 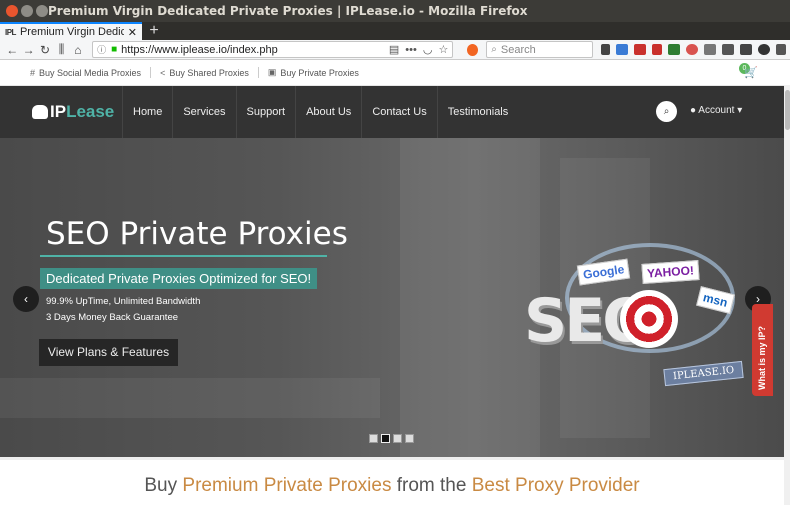 What do you see at coordinates (622, 49) in the screenshot?
I see `extension-grid-icon` at bounding box center [622, 49].